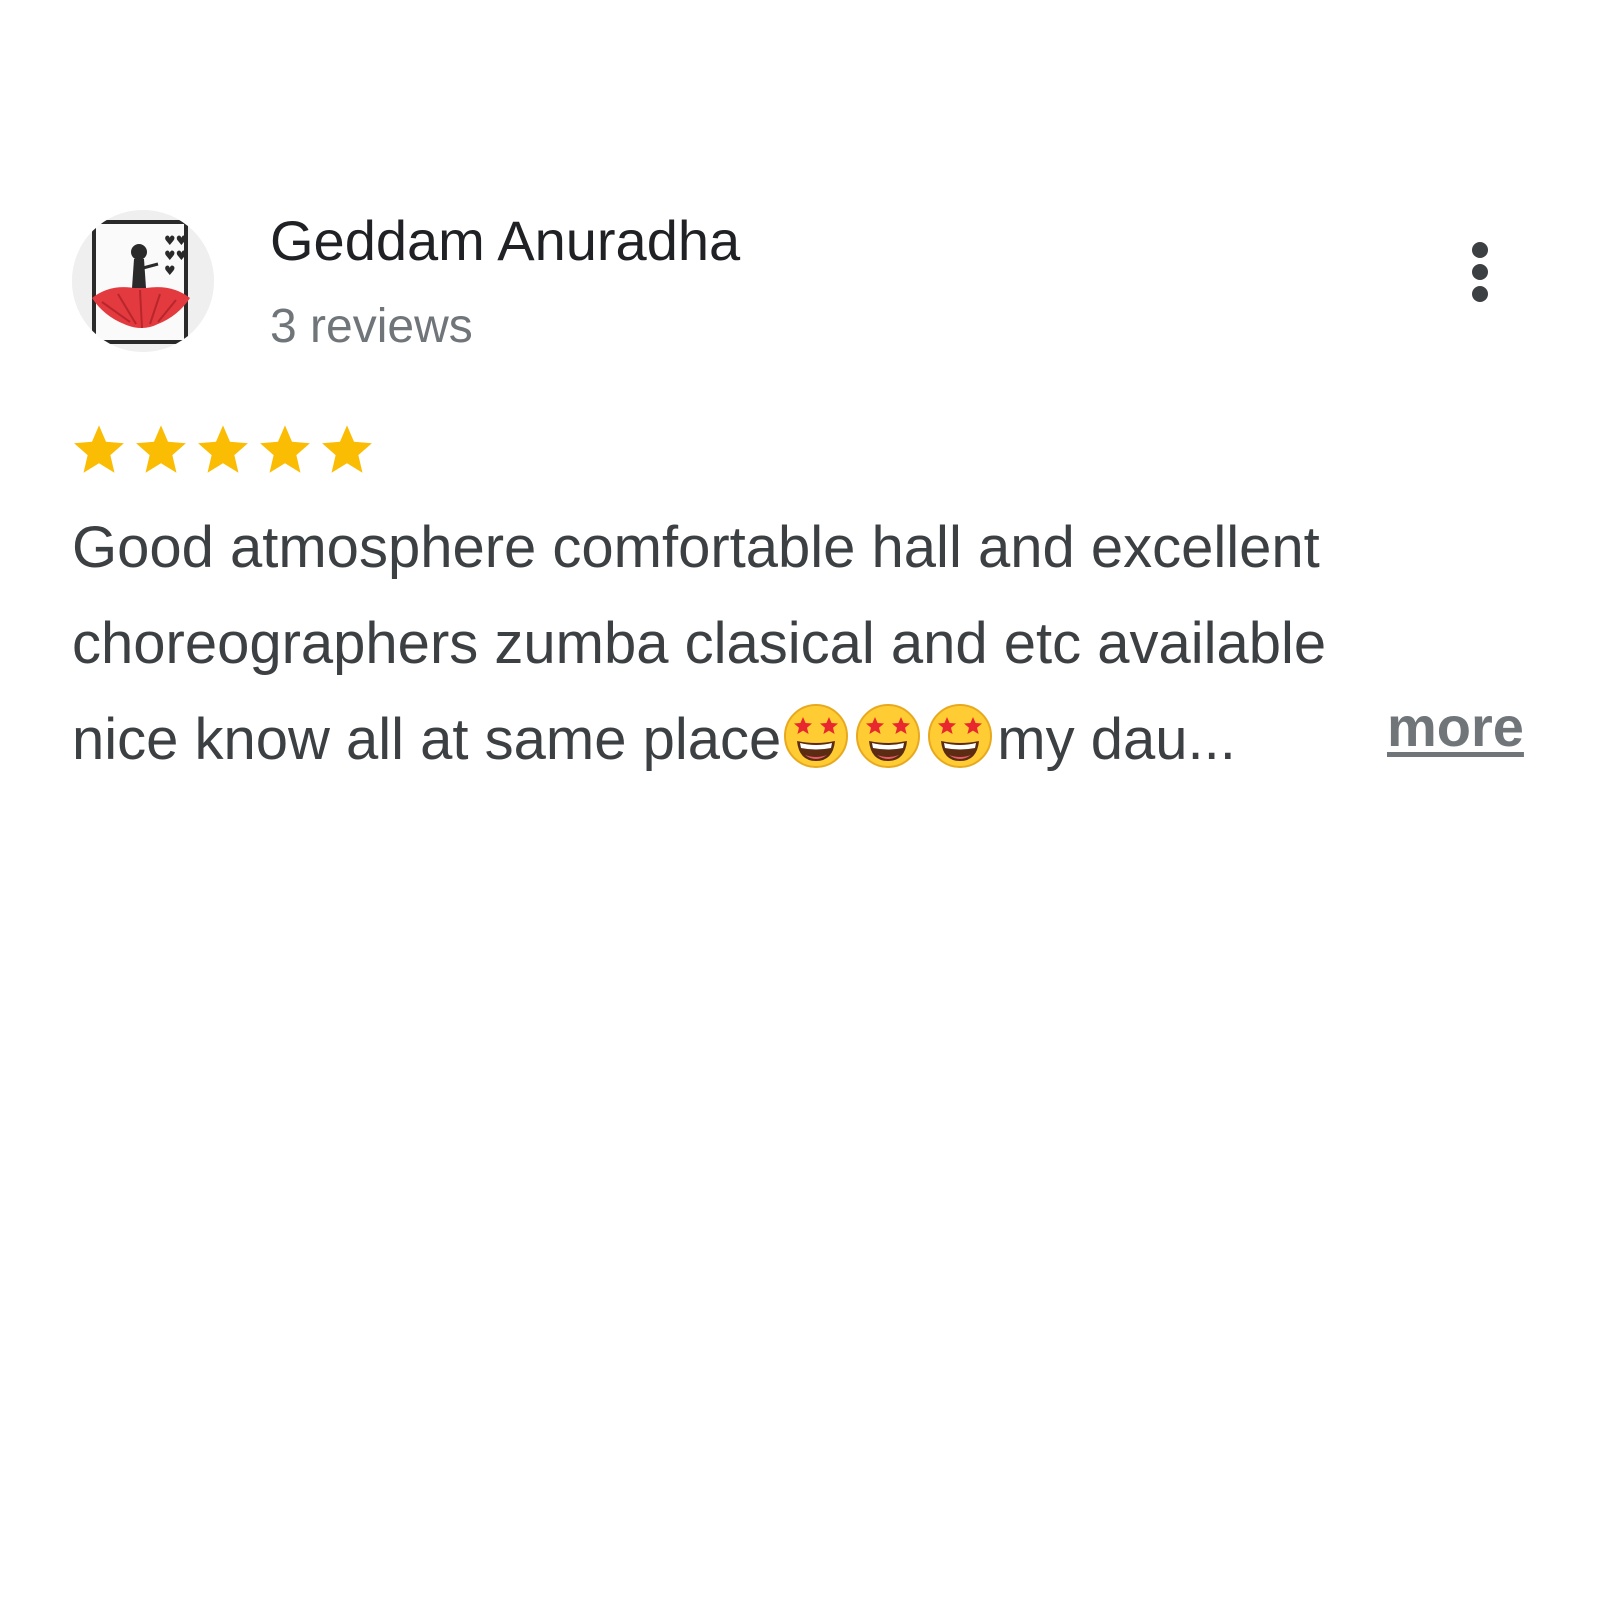 The width and height of the screenshot is (1600, 1600). Describe the element at coordinates (143, 281) in the screenshot. I see `avatar: ♥♥ ♥♥ ♥` at that location.